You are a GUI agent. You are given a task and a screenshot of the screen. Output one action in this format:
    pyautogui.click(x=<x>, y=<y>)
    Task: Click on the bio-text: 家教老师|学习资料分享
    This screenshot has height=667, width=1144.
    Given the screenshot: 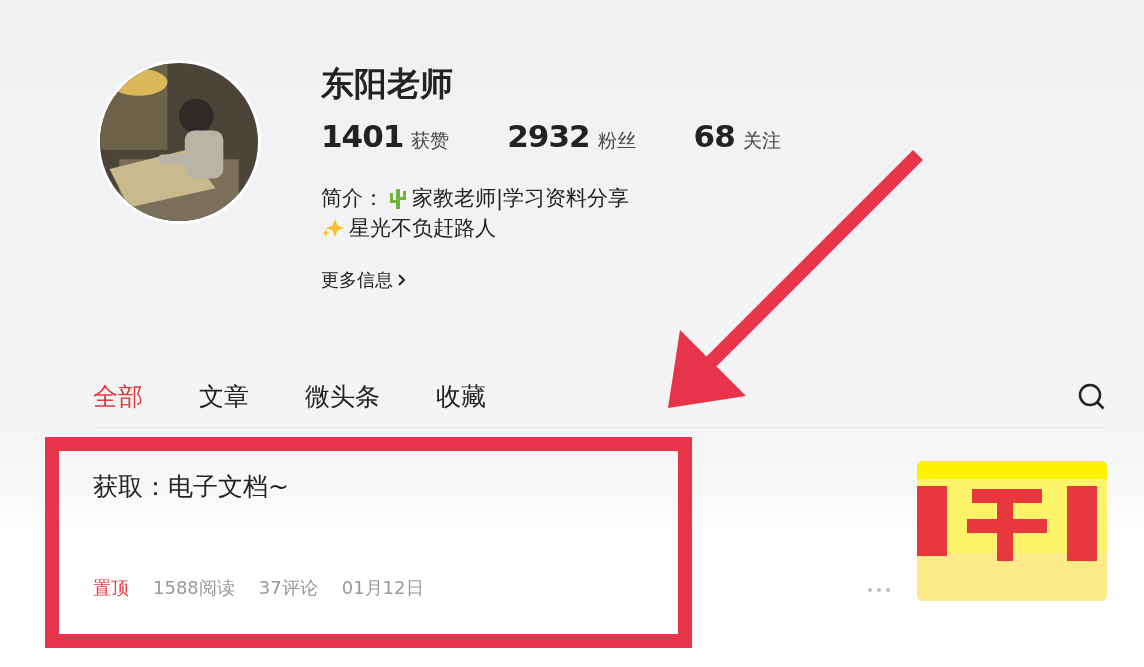 What is the action you would take?
    pyautogui.click(x=521, y=198)
    